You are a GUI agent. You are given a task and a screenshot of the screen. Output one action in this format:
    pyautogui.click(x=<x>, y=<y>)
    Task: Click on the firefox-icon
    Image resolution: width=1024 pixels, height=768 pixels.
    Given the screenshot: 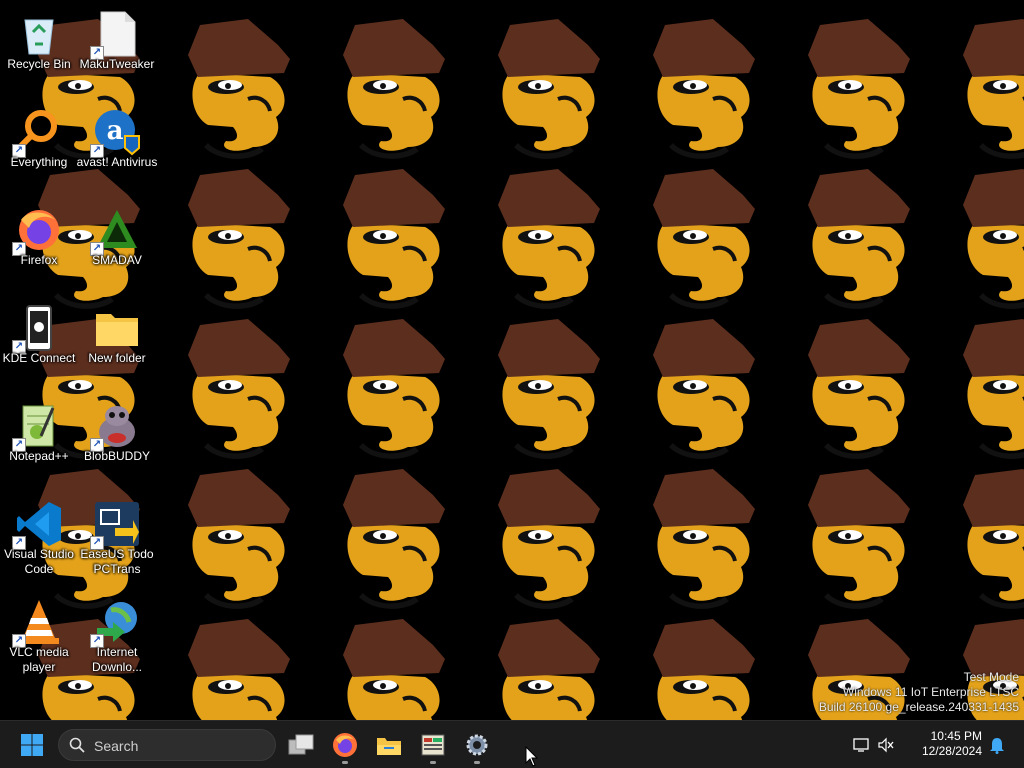 What is the action you would take?
    pyautogui.click(x=345, y=745)
    